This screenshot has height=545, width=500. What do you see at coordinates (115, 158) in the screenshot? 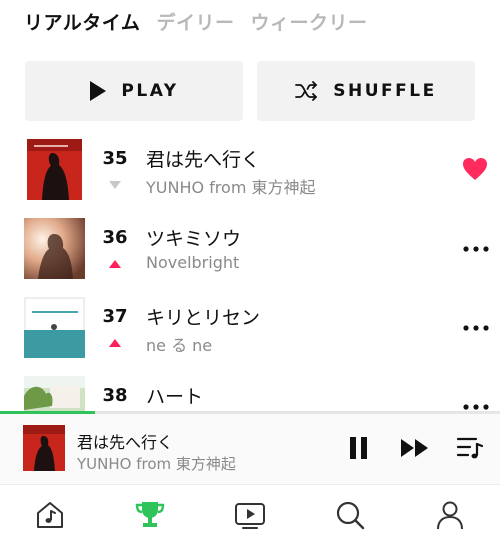
I see `rank-number: 35` at bounding box center [115, 158].